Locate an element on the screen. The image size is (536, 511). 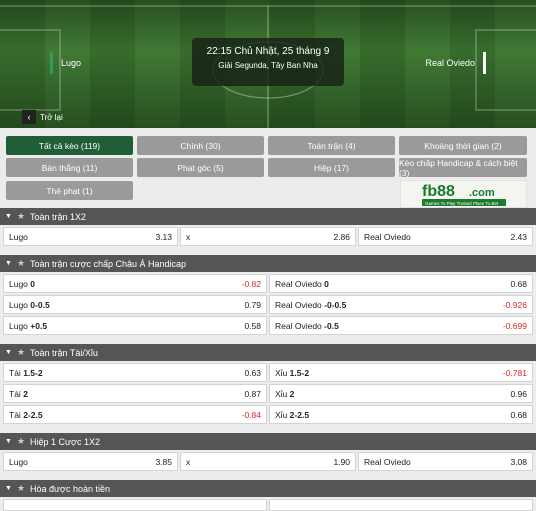
odds-value: -0.82 is located at coordinates (251, 283).